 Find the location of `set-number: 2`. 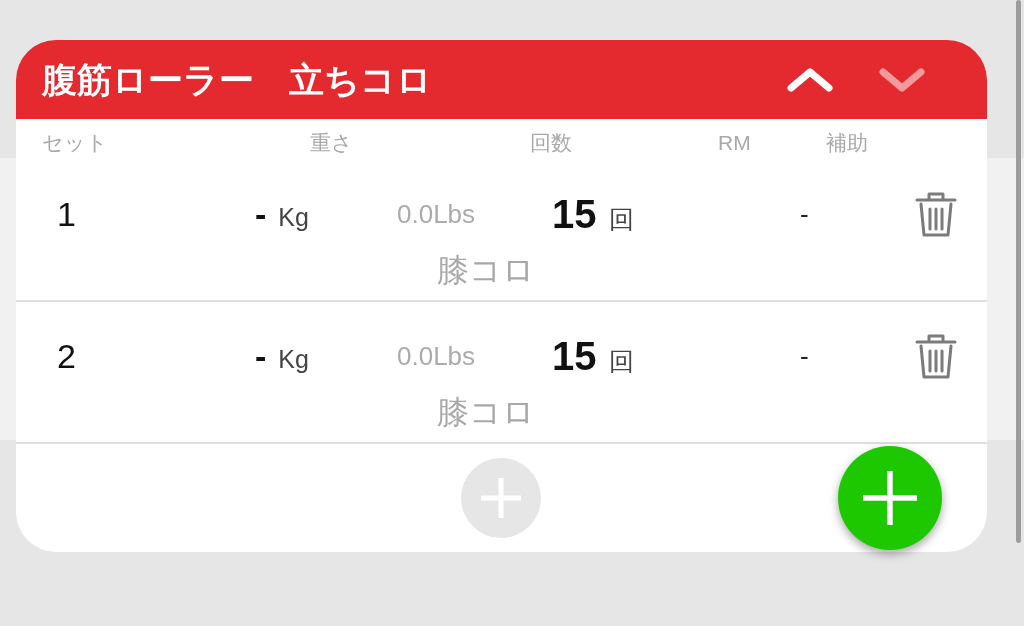

set-number: 2 is located at coordinates (66, 356).